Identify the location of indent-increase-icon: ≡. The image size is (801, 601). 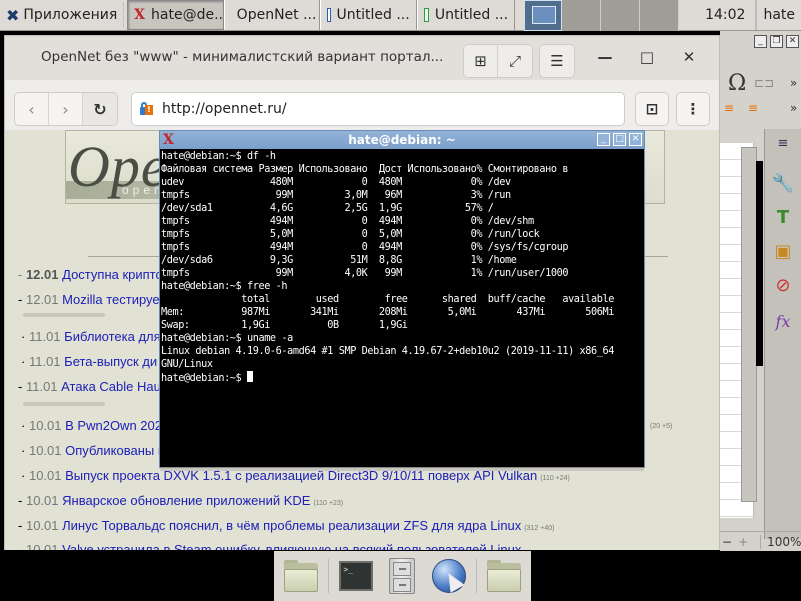
(729, 108).